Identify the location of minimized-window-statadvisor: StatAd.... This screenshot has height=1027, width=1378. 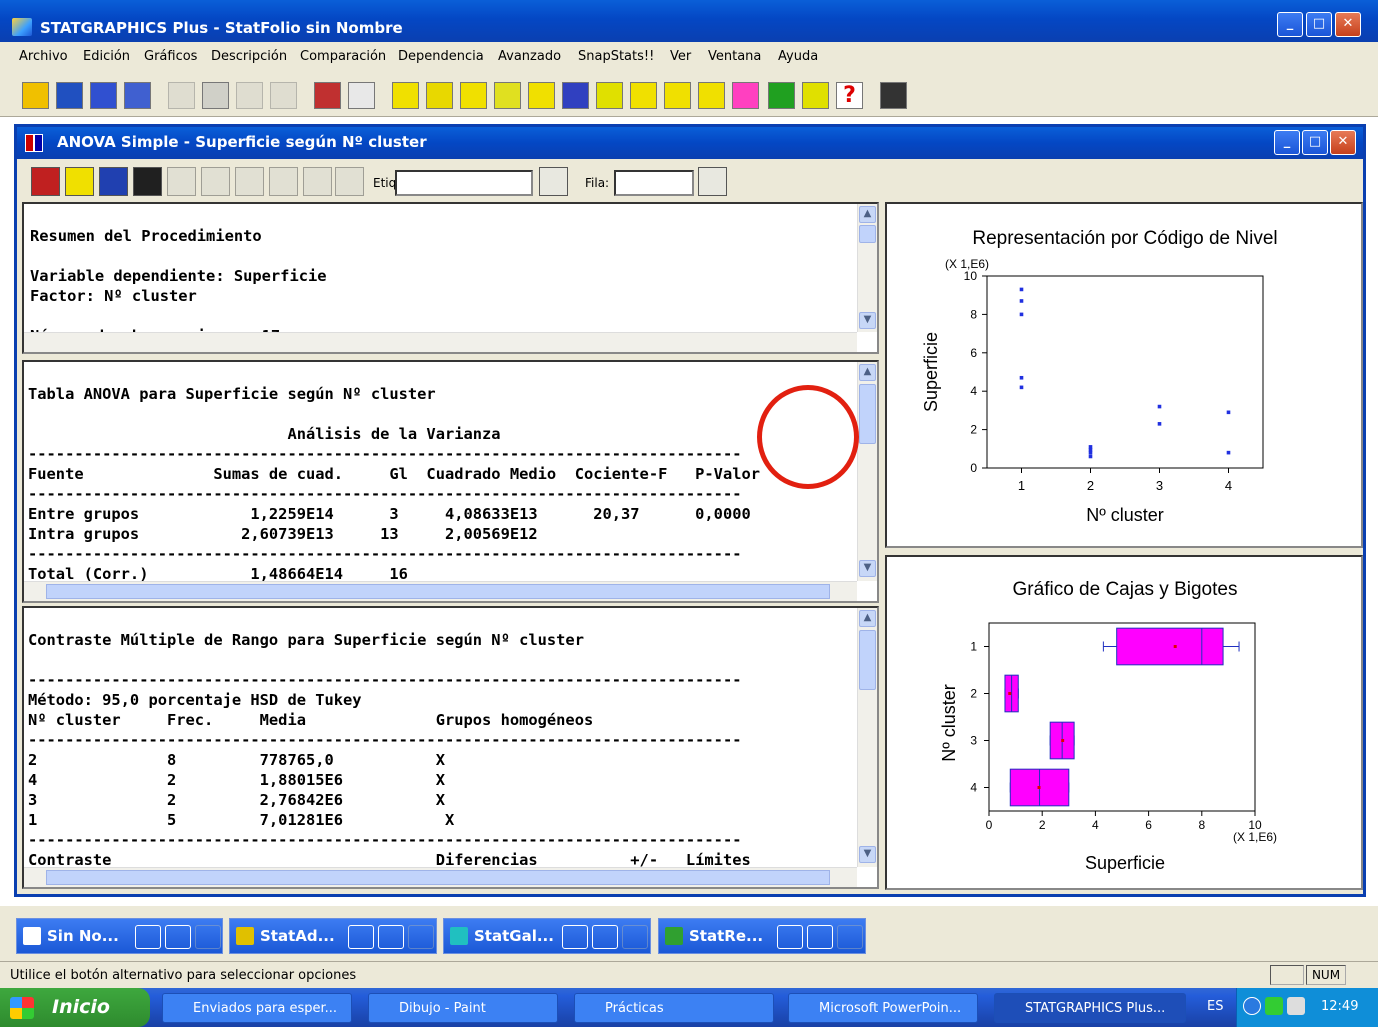
(333, 936).